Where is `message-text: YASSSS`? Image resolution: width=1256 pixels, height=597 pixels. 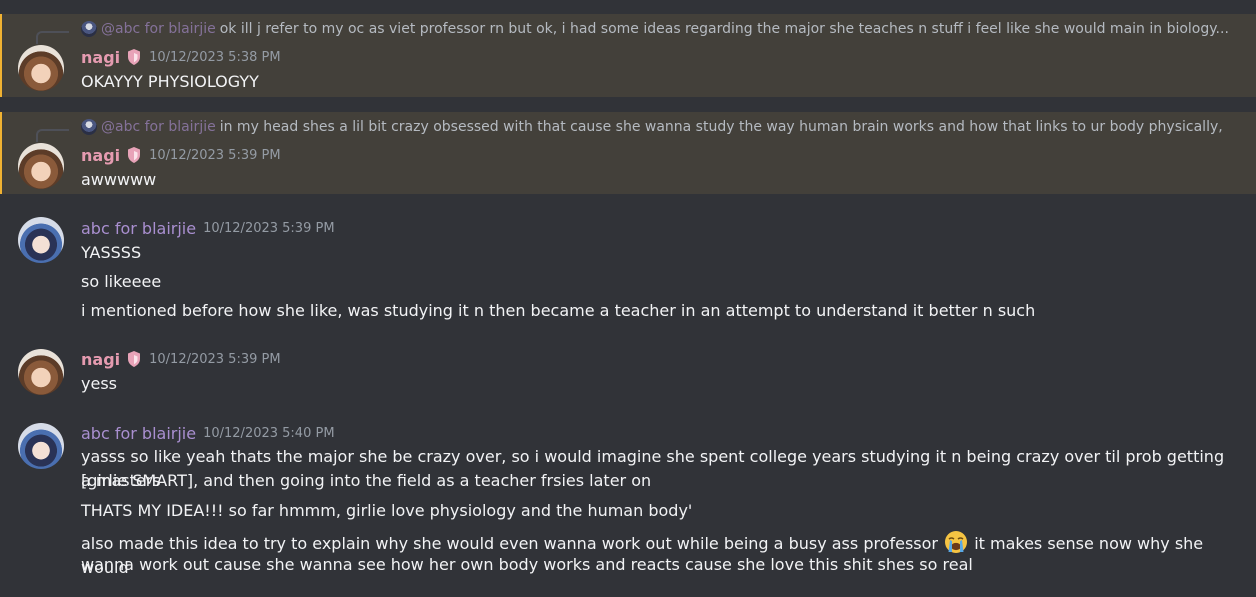
message-text: YASSSS is located at coordinates (111, 252).